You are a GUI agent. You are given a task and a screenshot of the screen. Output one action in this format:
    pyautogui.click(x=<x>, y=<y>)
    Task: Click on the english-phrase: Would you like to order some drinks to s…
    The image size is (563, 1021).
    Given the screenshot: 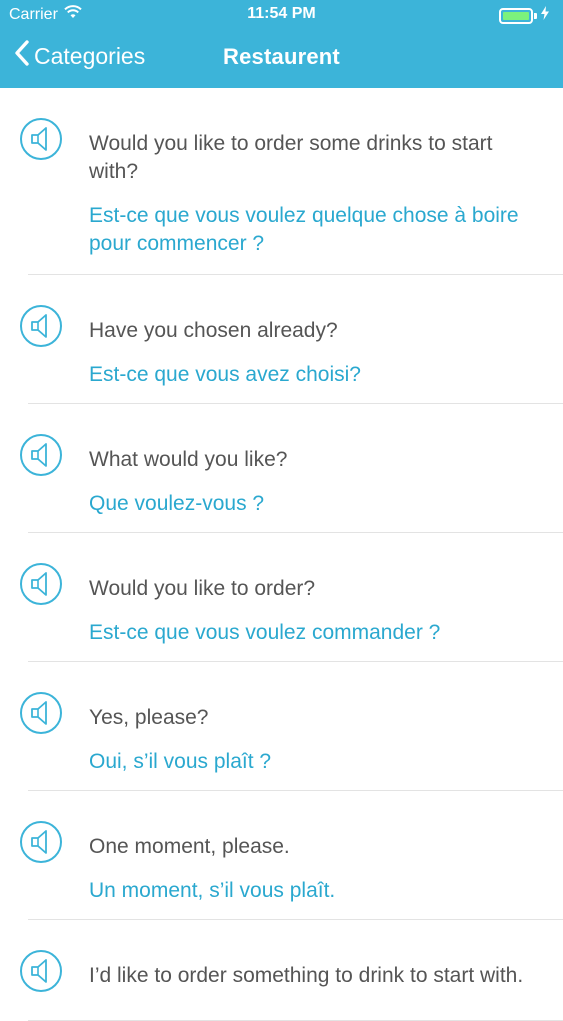 What is the action you would take?
    pyautogui.click(x=291, y=157)
    